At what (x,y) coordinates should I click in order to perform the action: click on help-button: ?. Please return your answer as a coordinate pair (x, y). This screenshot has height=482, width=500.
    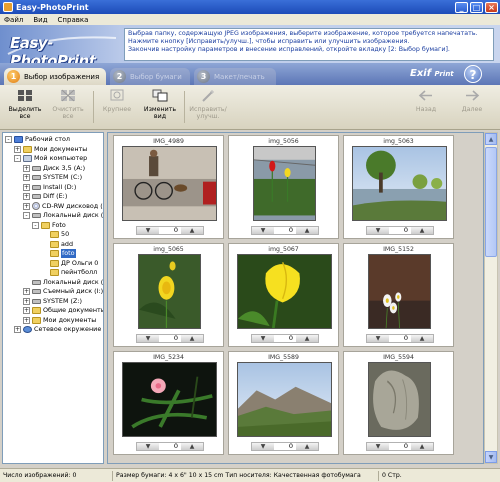
    Looking at the image, I should click on (473, 74).